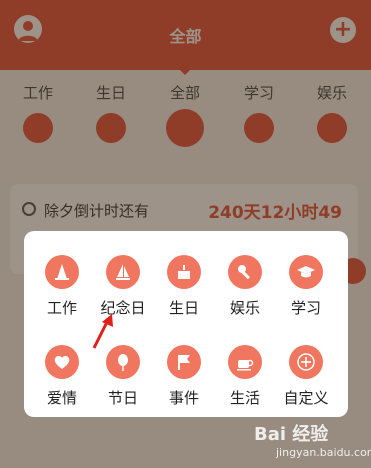 The width and height of the screenshot is (371, 468). I want to click on category-label: 事件, so click(183, 398).